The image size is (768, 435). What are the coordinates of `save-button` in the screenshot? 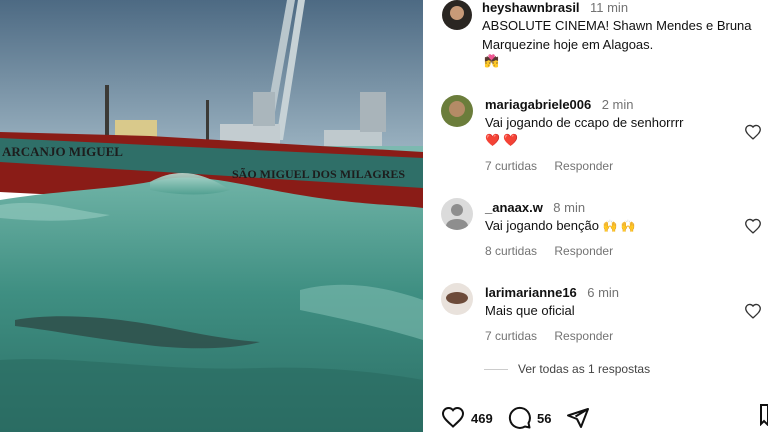 It's located at (764, 417).